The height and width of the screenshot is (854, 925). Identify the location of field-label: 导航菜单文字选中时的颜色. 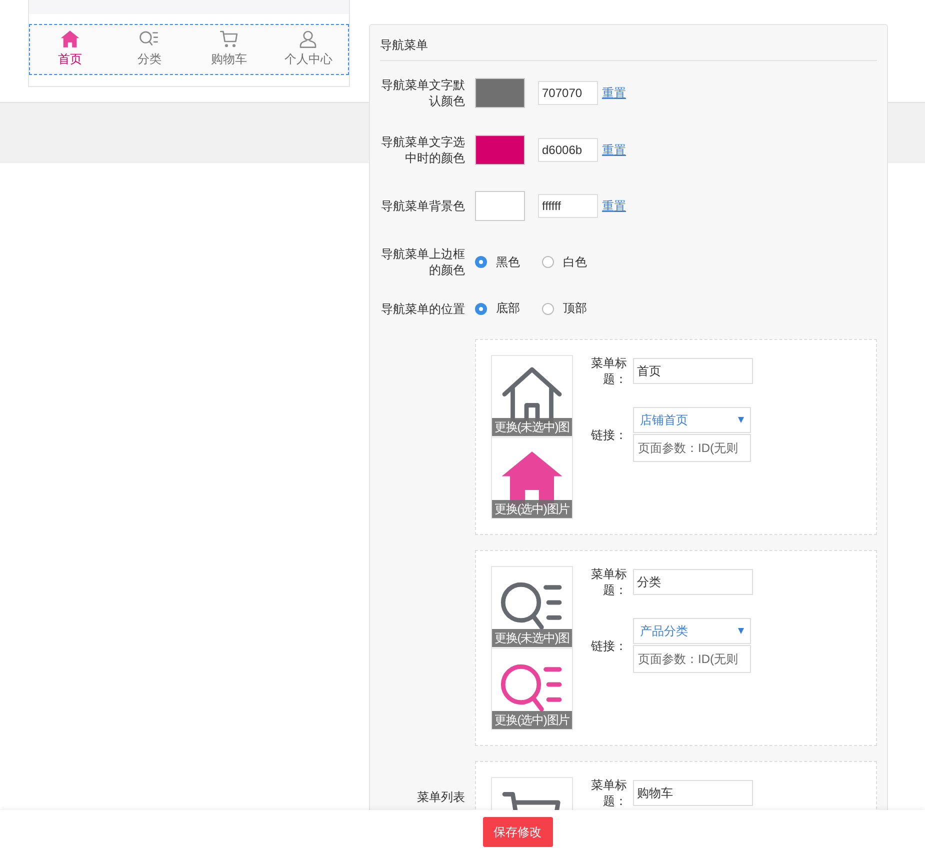
(422, 150).